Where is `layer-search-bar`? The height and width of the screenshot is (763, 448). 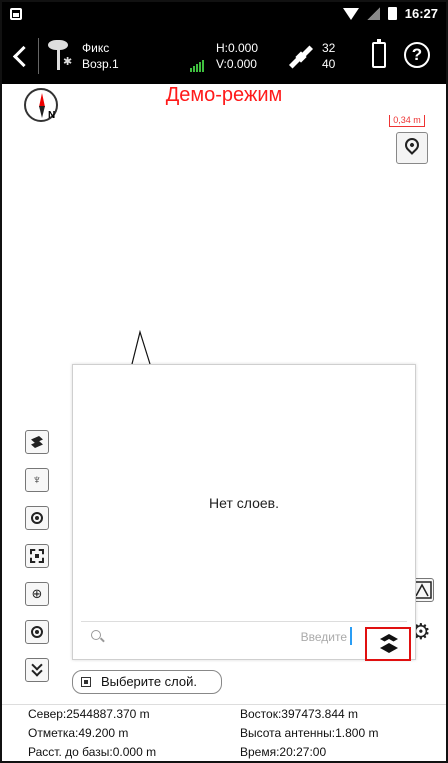 layer-search-bar is located at coordinates (244, 636).